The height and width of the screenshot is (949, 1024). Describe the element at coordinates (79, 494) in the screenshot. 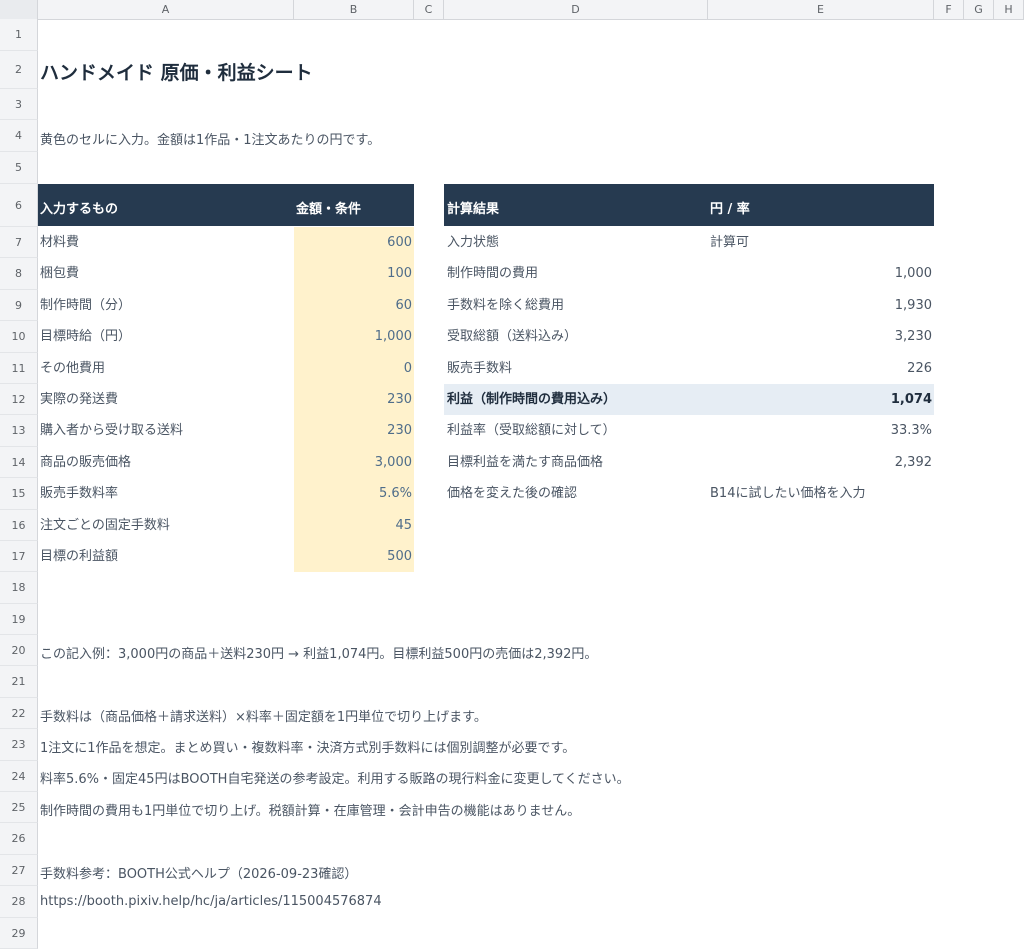

I see `input-label: 販売手数料率` at that location.